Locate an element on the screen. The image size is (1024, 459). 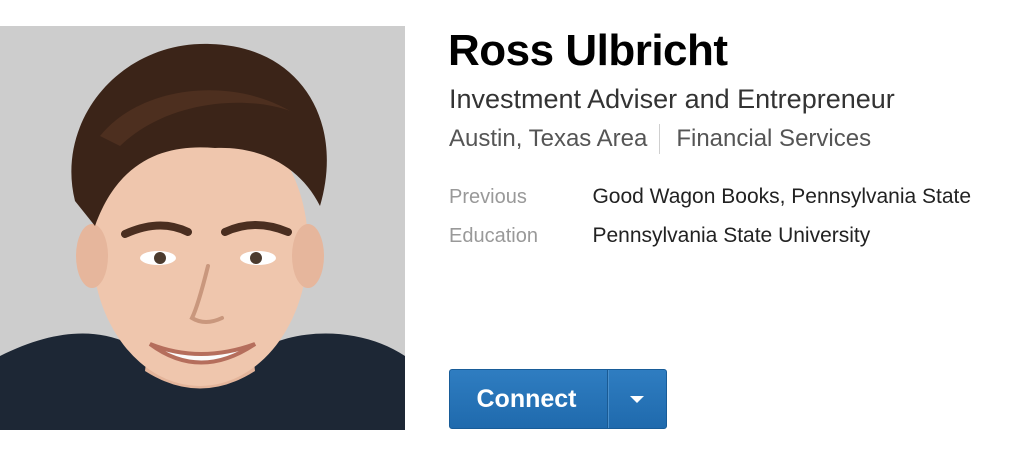
previous-label: Previous is located at coordinates (488, 197).